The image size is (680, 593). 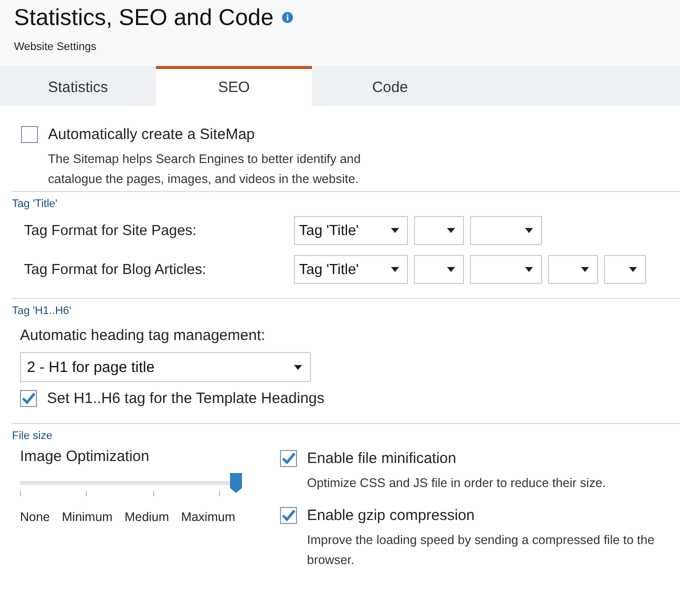 I want to click on page-title: Statistics, SEO and Code, so click(x=144, y=17).